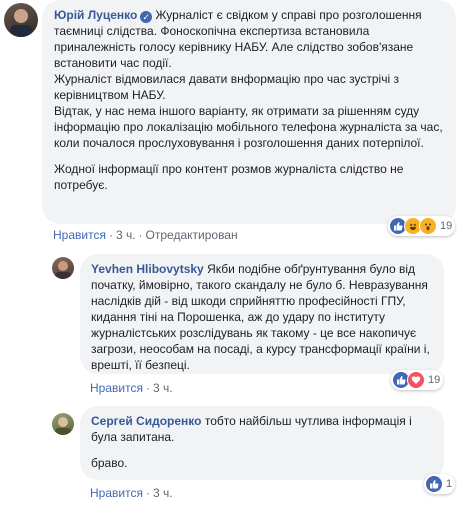 This screenshot has width=467, height=506. What do you see at coordinates (146, 17) in the screenshot?
I see `verified-badge-icon: ✓` at bounding box center [146, 17].